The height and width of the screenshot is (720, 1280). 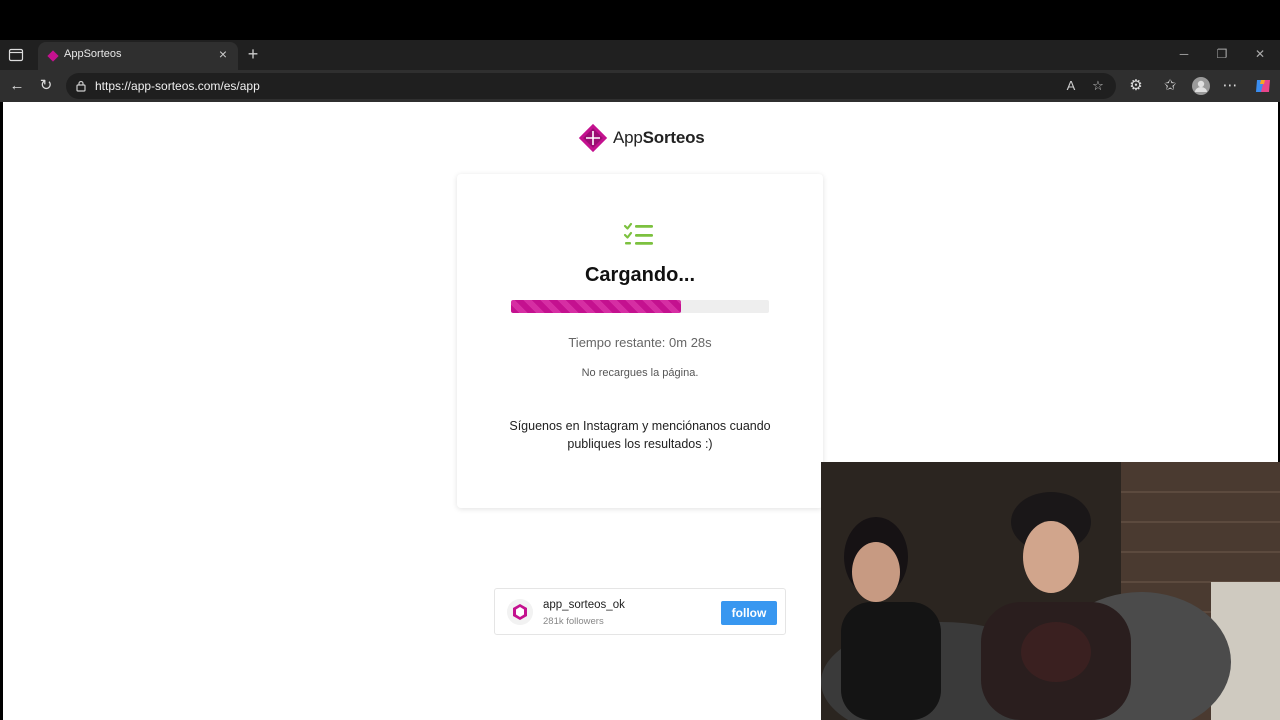 What do you see at coordinates (93, 54) in the screenshot?
I see `tab-title: AppSorteos` at bounding box center [93, 54].